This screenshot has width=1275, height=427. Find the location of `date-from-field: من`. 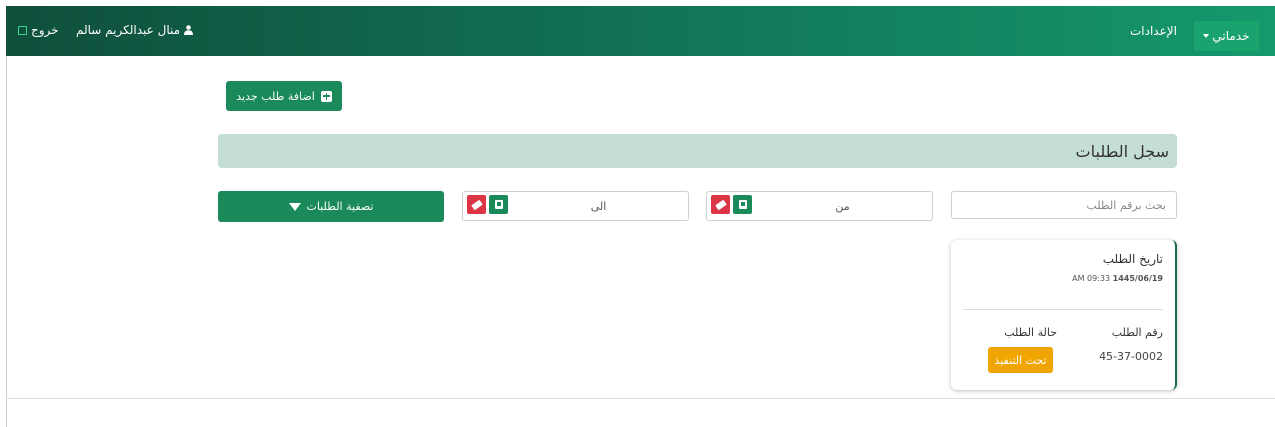

date-from-field: من is located at coordinates (819, 206).